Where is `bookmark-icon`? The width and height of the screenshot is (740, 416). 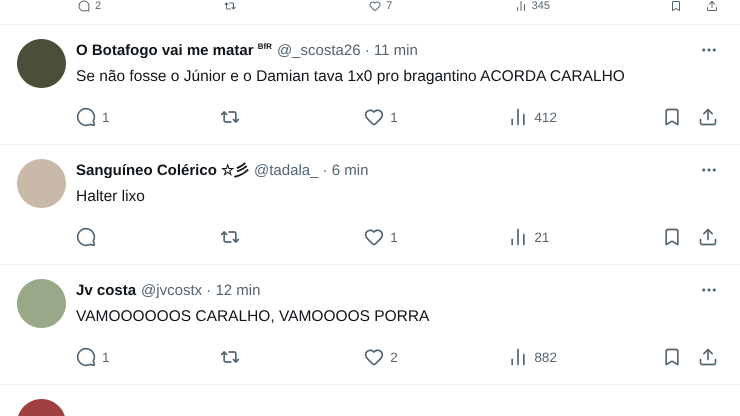 bookmark-icon is located at coordinates (676, 6).